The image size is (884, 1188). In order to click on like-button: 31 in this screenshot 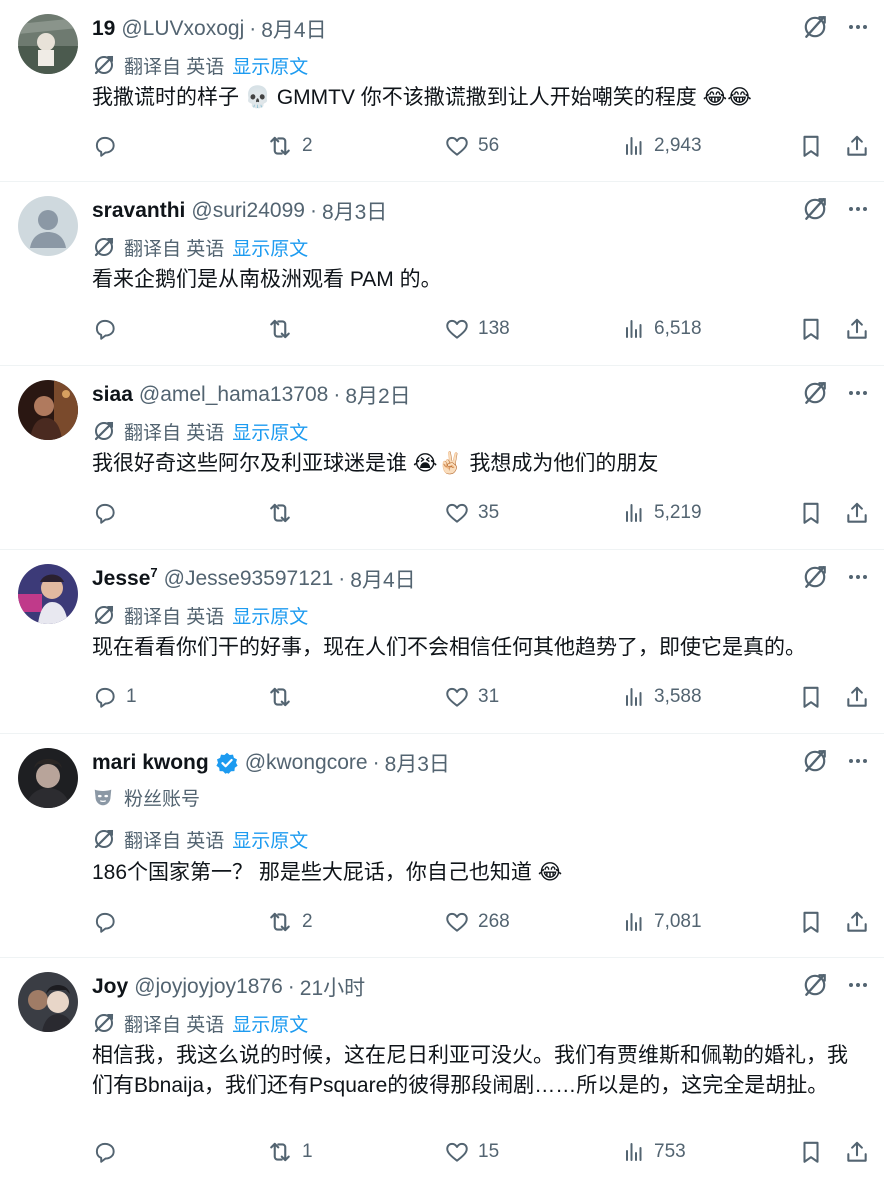, I will do `click(471, 697)`.